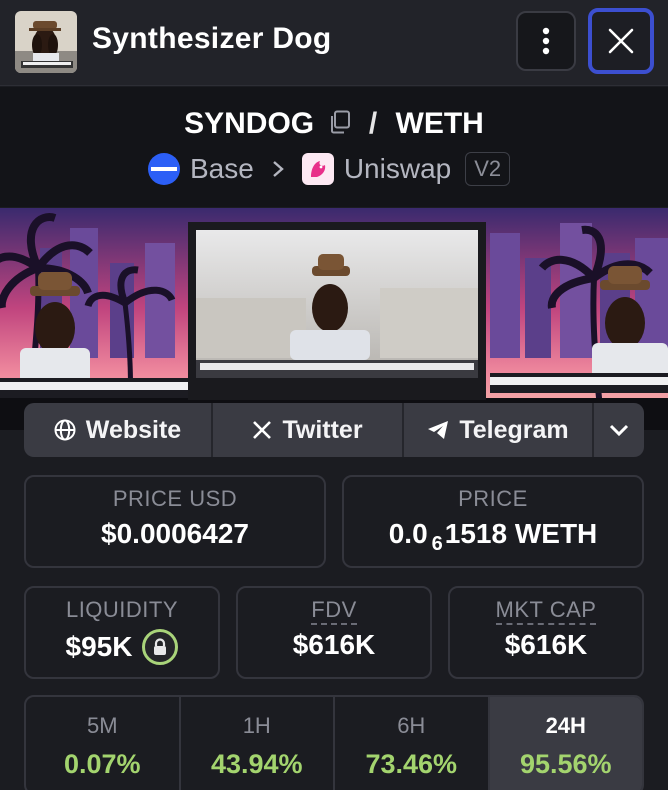 This screenshot has width=668, height=790. I want to click on market-cap-label-text: MKT CAP, so click(546, 611).